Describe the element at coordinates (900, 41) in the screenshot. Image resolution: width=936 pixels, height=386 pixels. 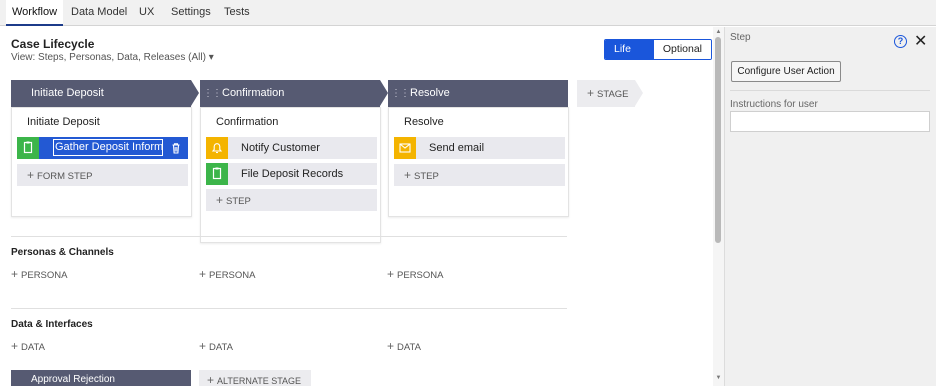
I see `help-icon: ?` at that location.